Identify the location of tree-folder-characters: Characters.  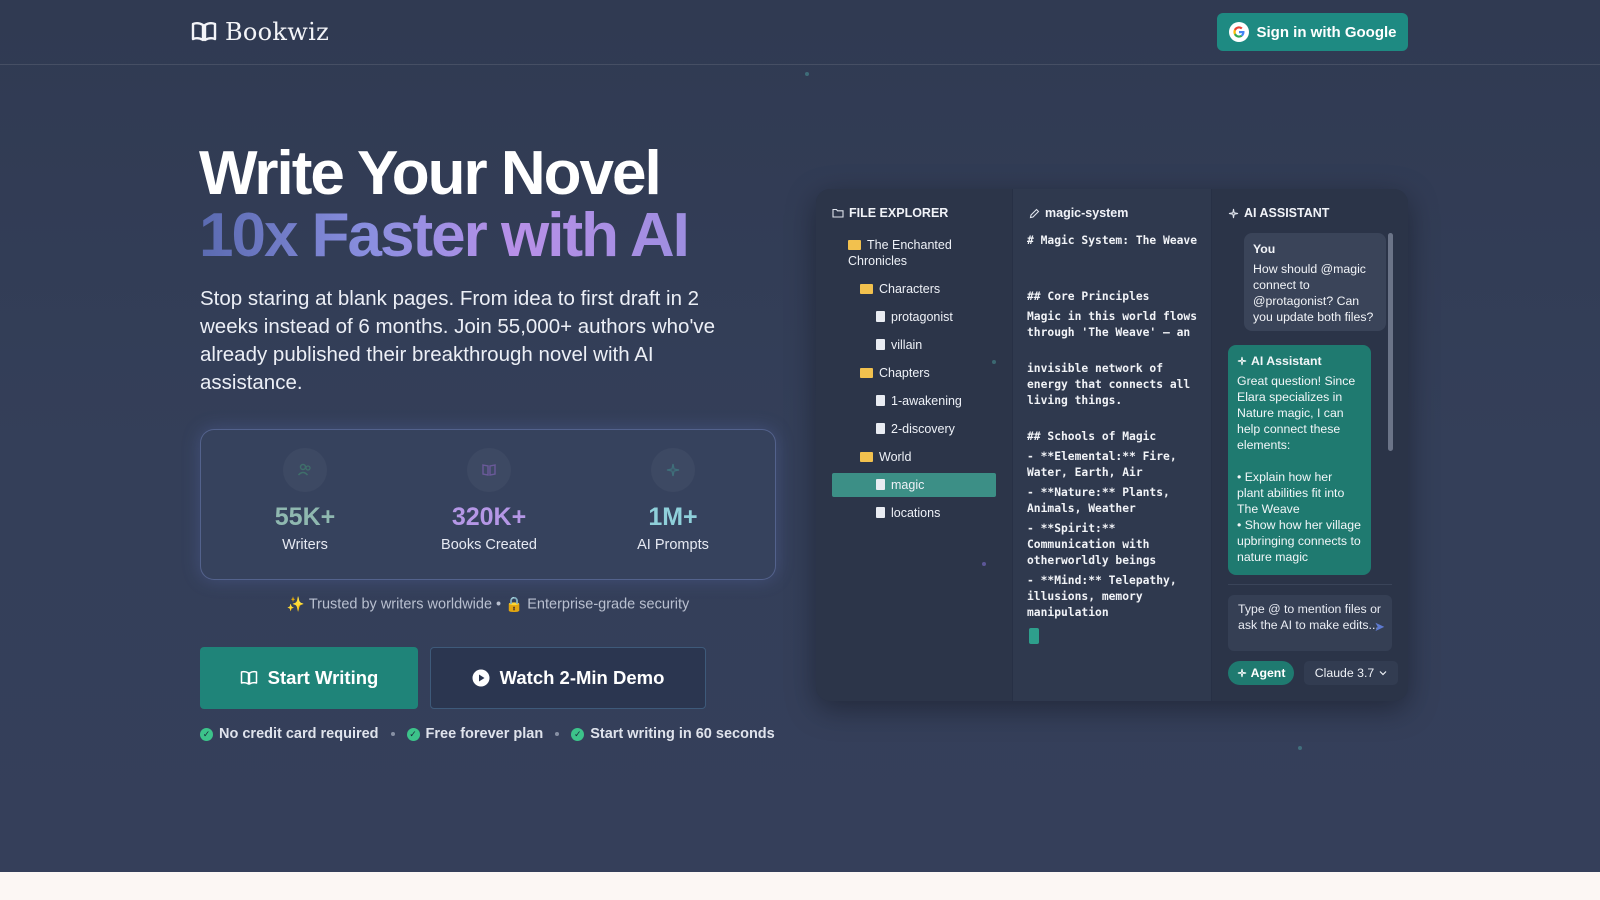
(900, 289).